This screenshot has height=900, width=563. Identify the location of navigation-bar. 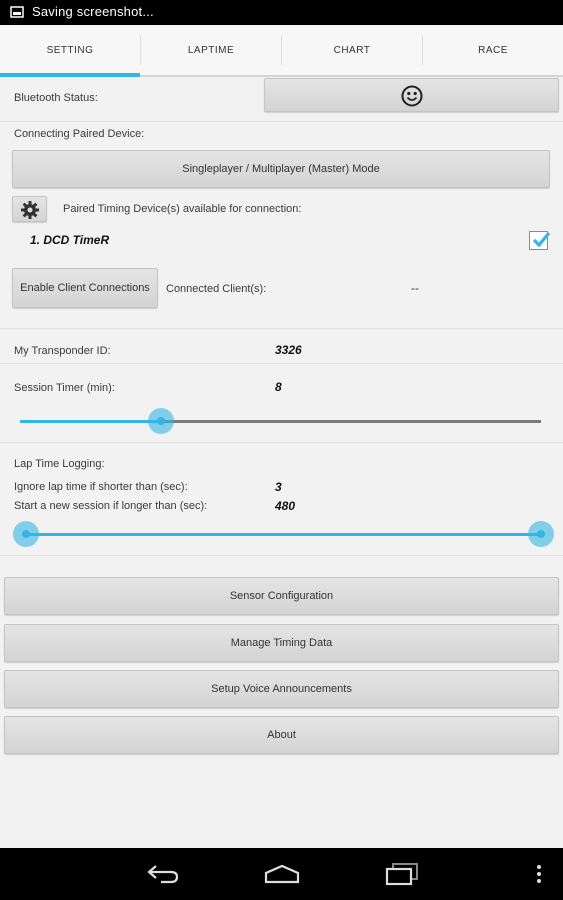
(281, 874).